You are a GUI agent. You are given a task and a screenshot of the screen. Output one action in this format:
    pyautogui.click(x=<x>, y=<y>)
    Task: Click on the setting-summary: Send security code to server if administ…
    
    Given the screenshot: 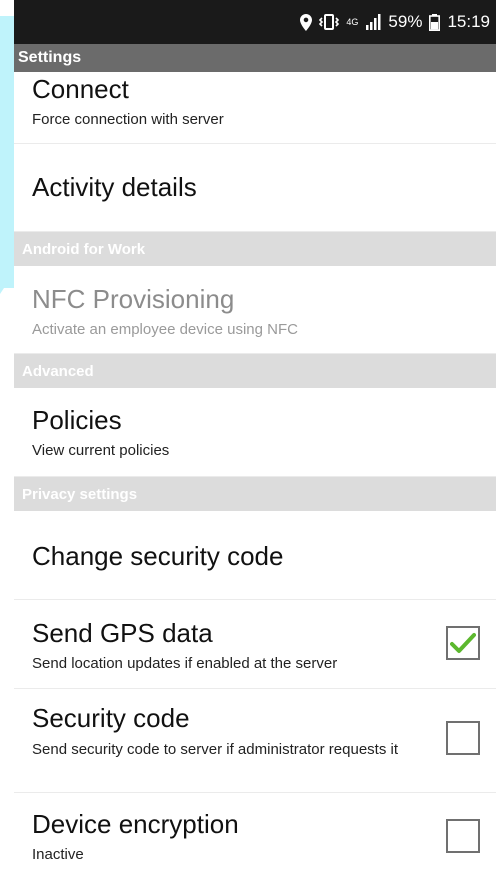 What is the action you would take?
    pyautogui.click(x=215, y=749)
    